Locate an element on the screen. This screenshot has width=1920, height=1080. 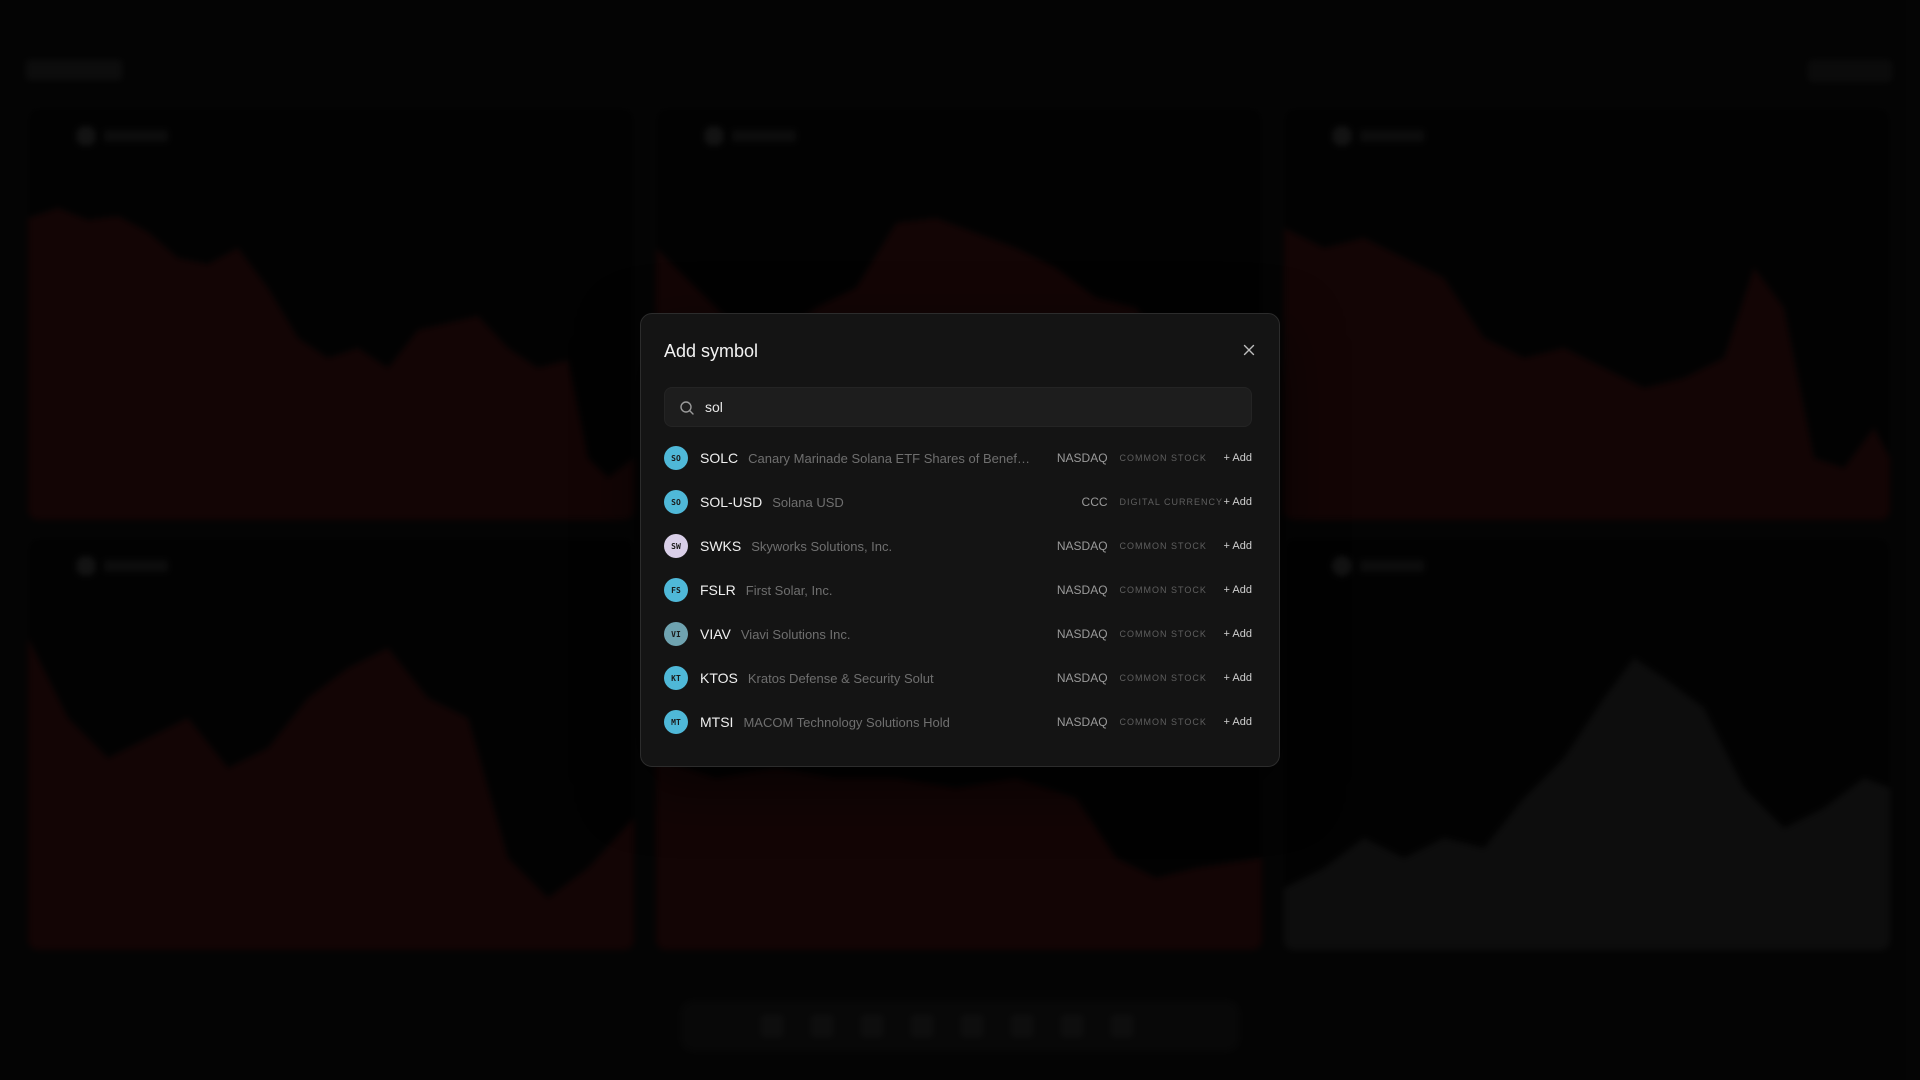
search-icon is located at coordinates (687, 408).